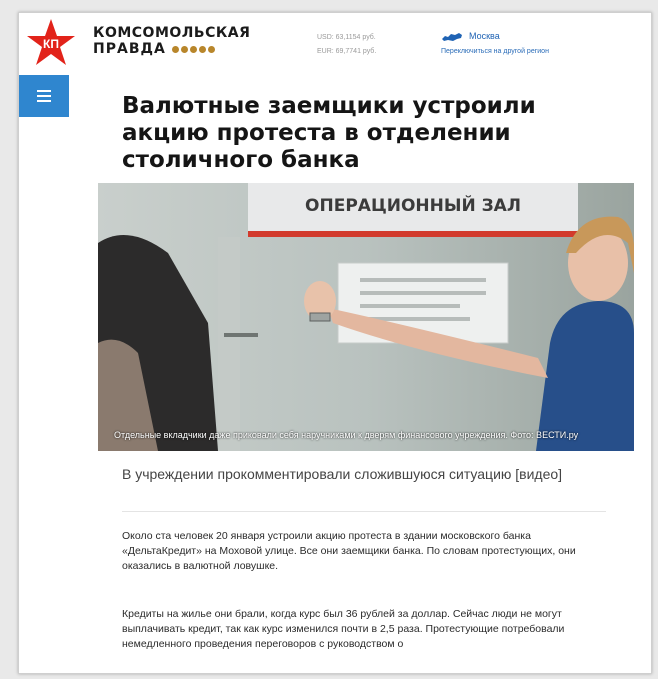  What do you see at coordinates (193, 49) in the screenshot?
I see `medals-icon` at bounding box center [193, 49].